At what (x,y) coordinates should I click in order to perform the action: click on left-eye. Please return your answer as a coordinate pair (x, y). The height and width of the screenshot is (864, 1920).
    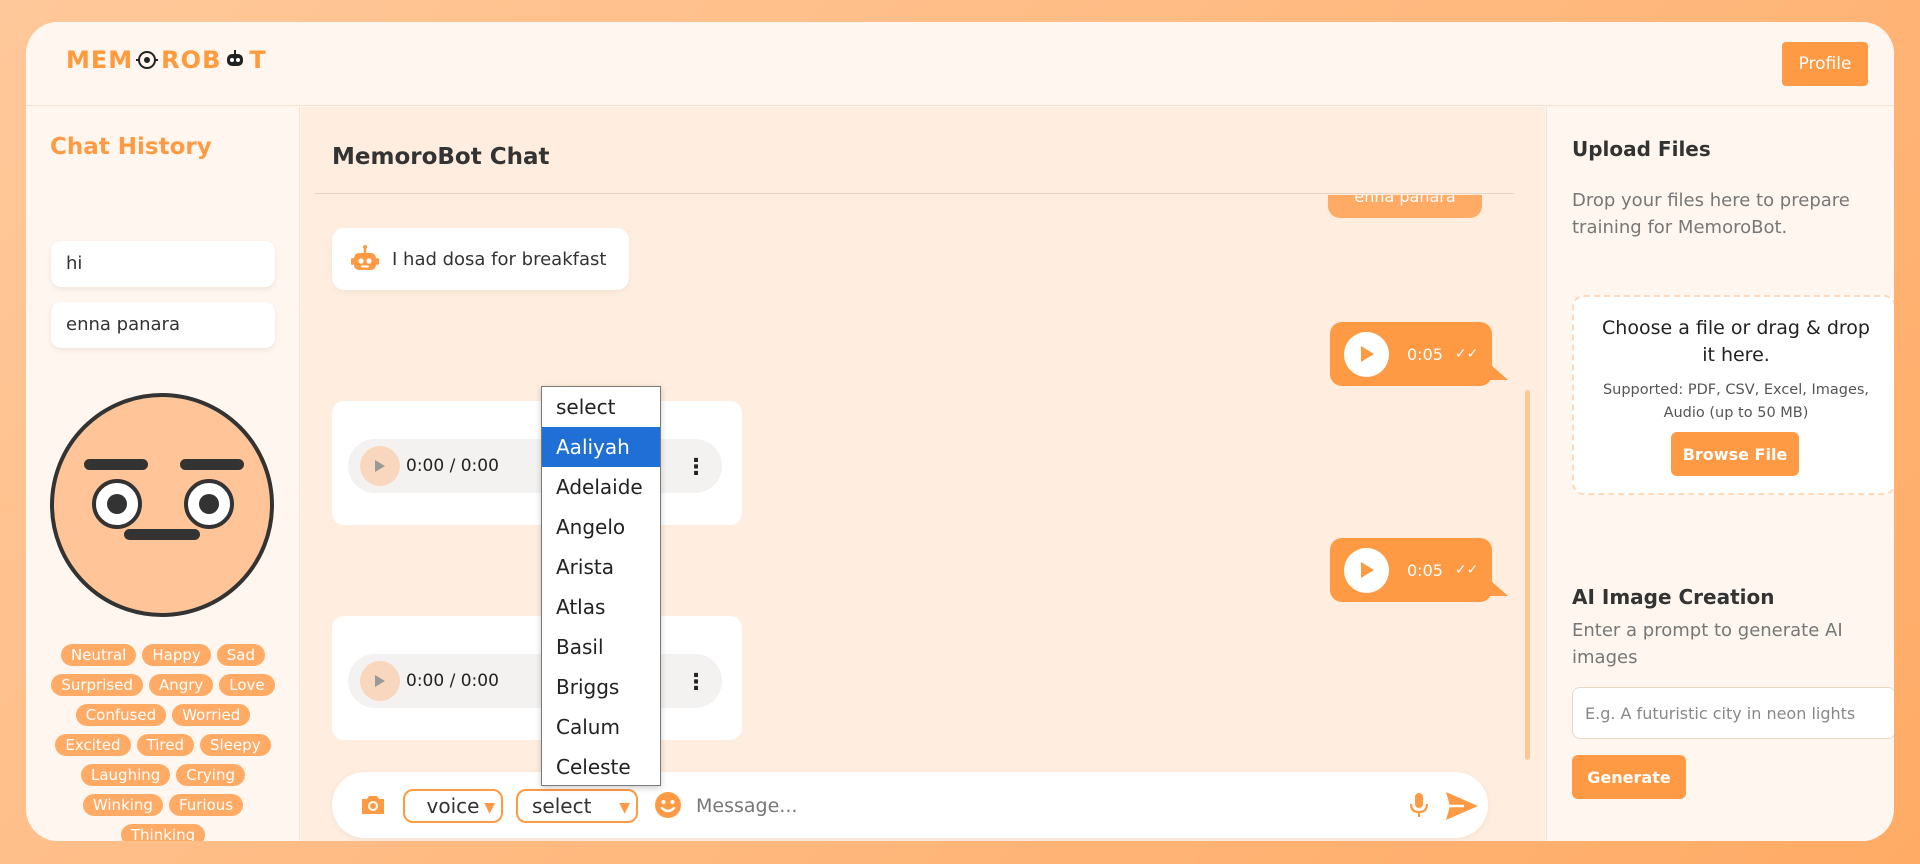
    Looking at the image, I should click on (117, 504).